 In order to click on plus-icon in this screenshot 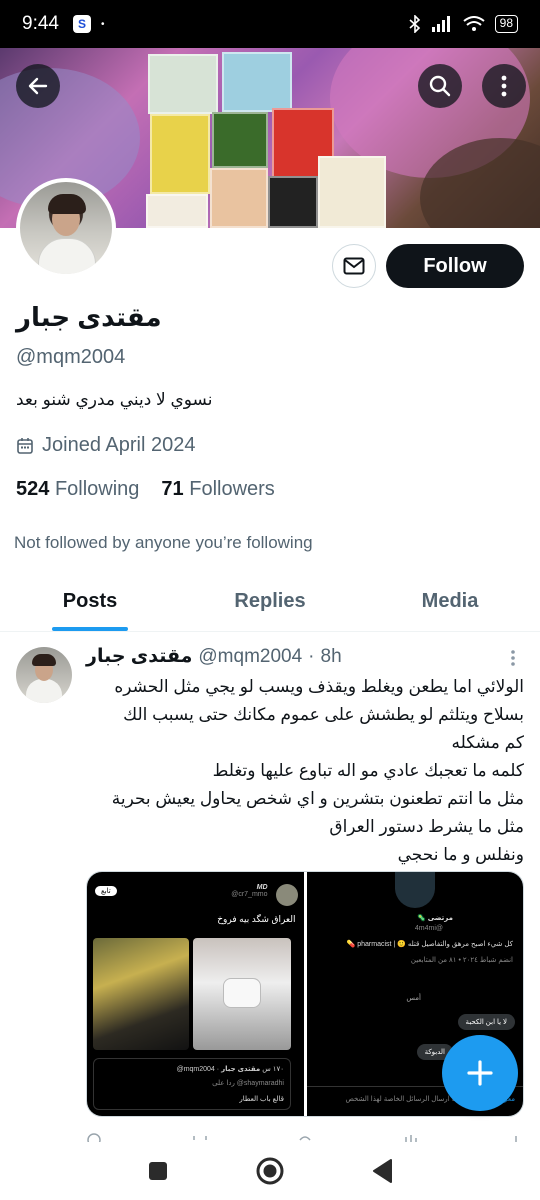, I will do `click(480, 1073)`.